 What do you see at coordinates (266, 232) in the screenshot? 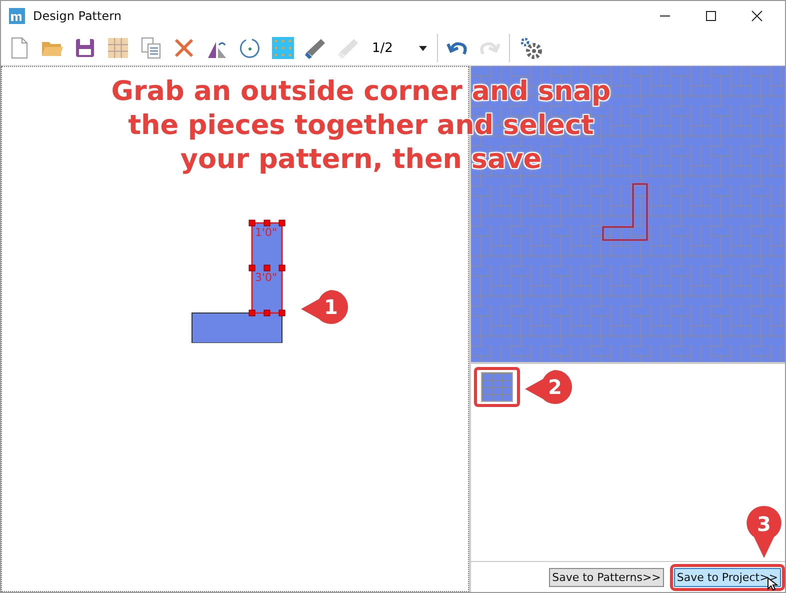
I see `dimension-label: 1'0"` at bounding box center [266, 232].